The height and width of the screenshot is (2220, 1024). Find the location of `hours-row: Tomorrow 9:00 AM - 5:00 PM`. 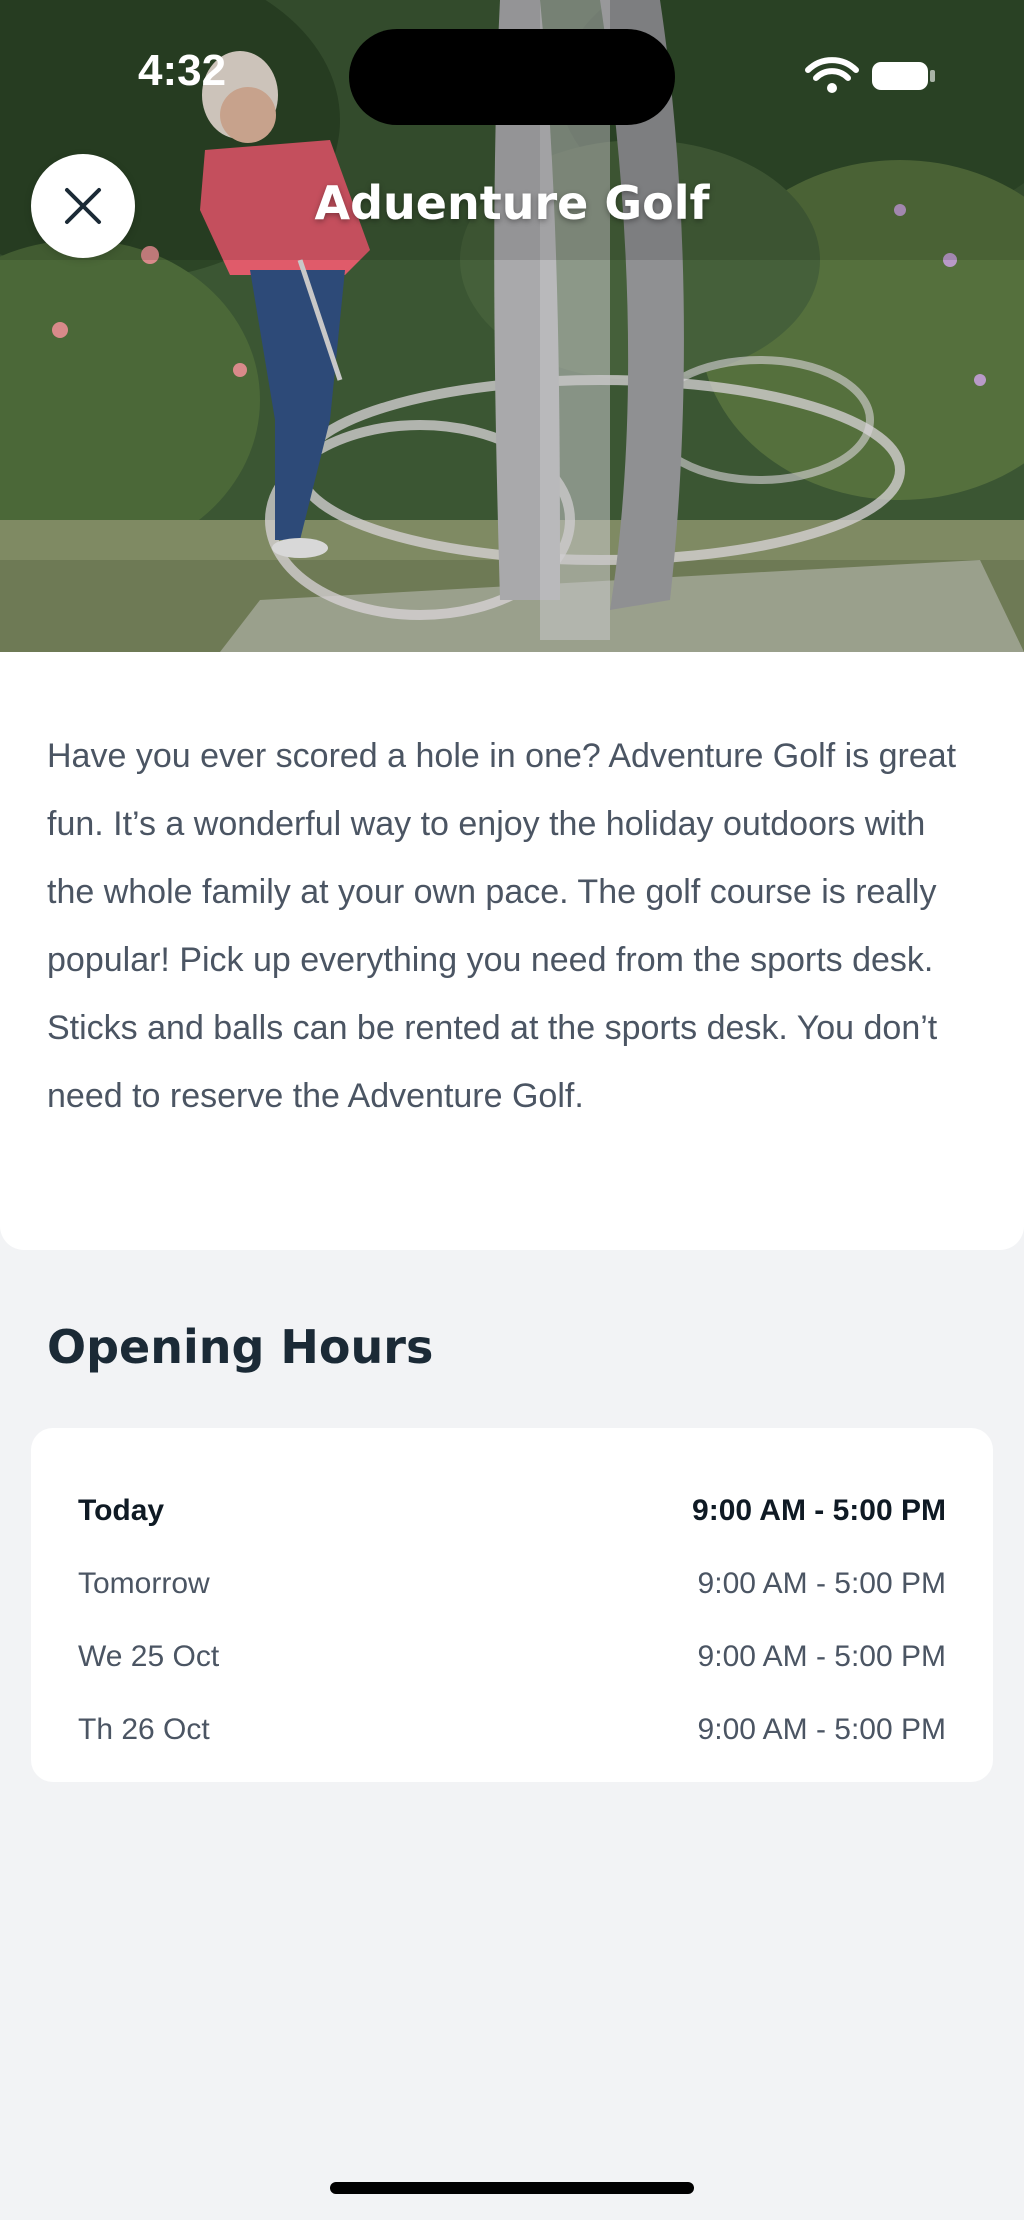

hours-row: Tomorrow 9:00 AM - 5:00 PM is located at coordinates (512, 1583).